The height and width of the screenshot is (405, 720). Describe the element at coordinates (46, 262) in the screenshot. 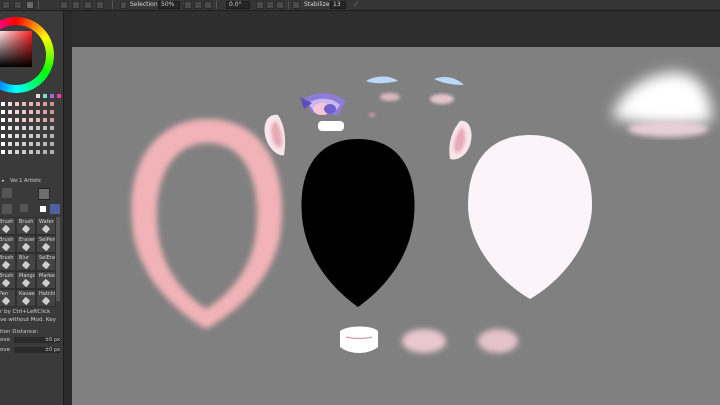

I see `brush-tool-cell: SelEra` at that location.